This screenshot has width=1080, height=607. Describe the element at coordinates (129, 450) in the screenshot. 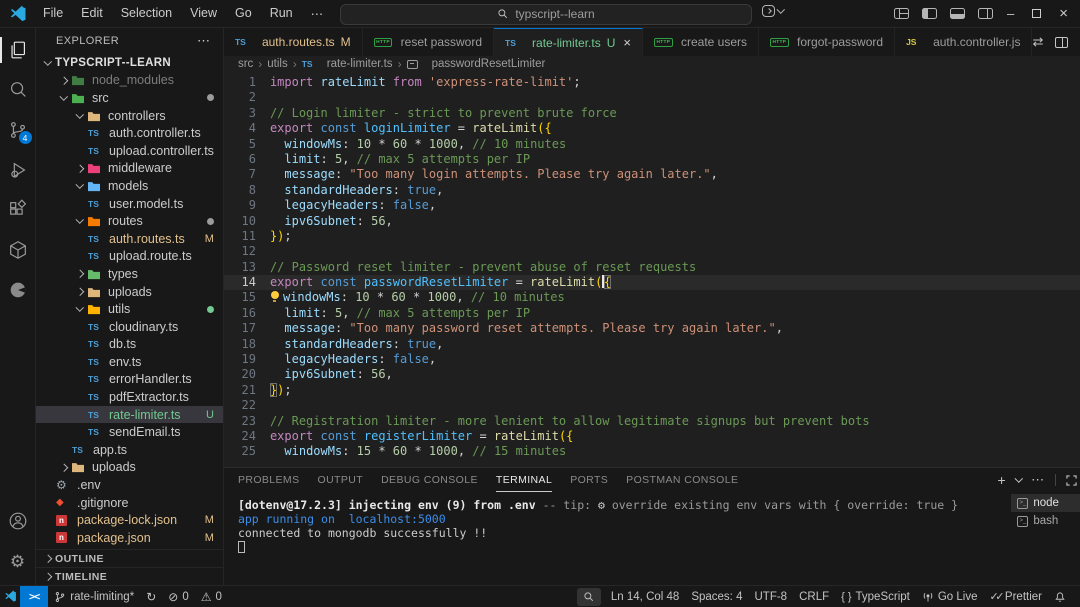

I see `tree-item-app-ts: TS app.ts` at that location.